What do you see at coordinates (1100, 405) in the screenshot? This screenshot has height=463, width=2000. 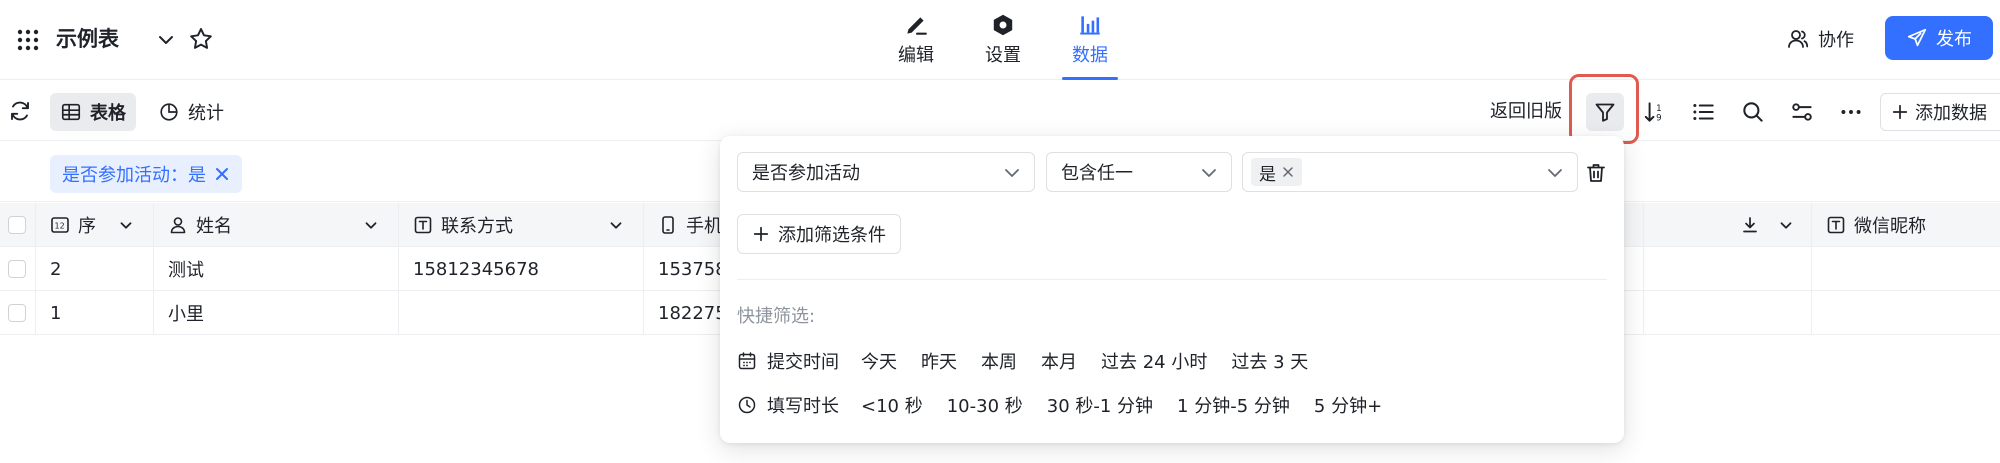 I see `quick-option-30s-1m: 30 秒-1 分钟` at bounding box center [1100, 405].